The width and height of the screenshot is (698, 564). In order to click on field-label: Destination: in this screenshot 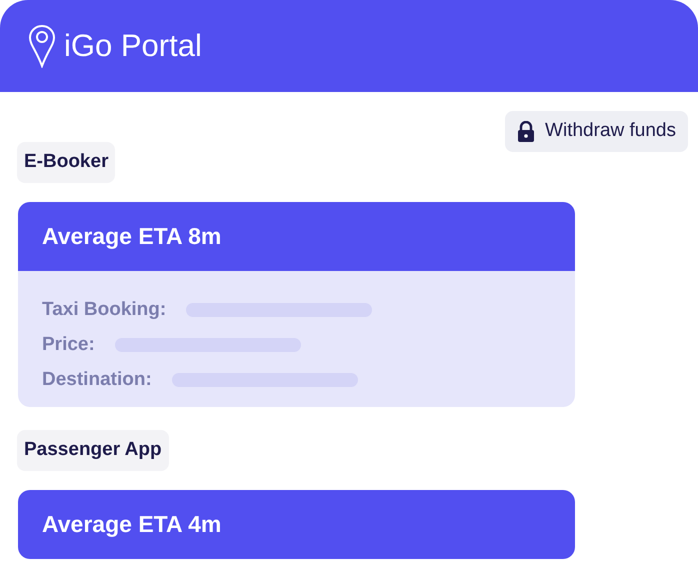, I will do `click(97, 380)`.